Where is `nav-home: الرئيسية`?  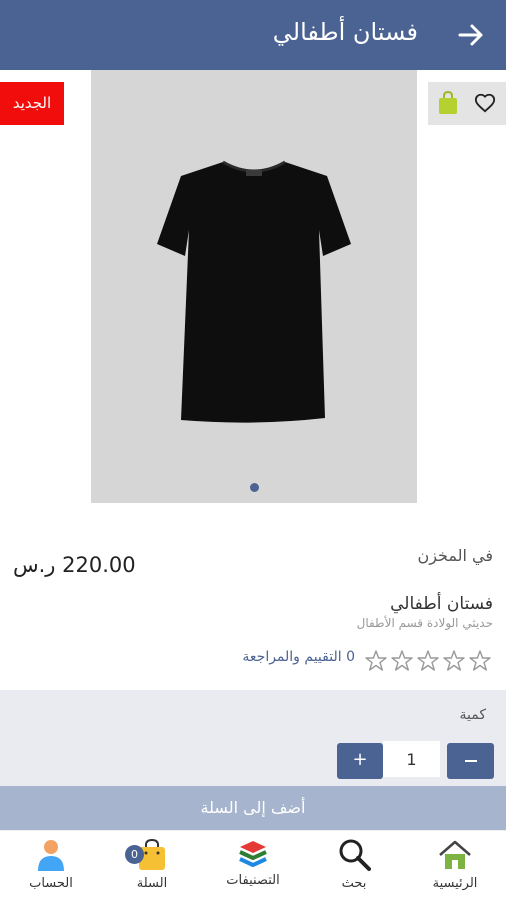
nav-home: الرئيسية is located at coordinates (455, 865).